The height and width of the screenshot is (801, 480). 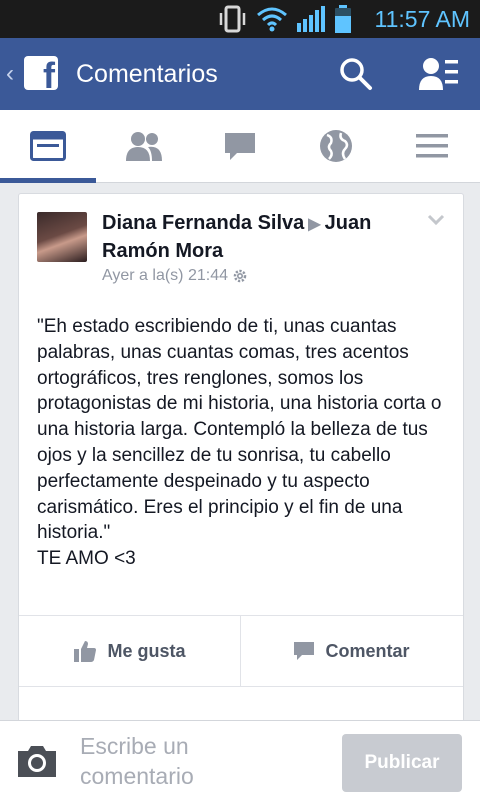 What do you see at coordinates (367, 650) in the screenshot?
I see `comment-label: Comentar` at bounding box center [367, 650].